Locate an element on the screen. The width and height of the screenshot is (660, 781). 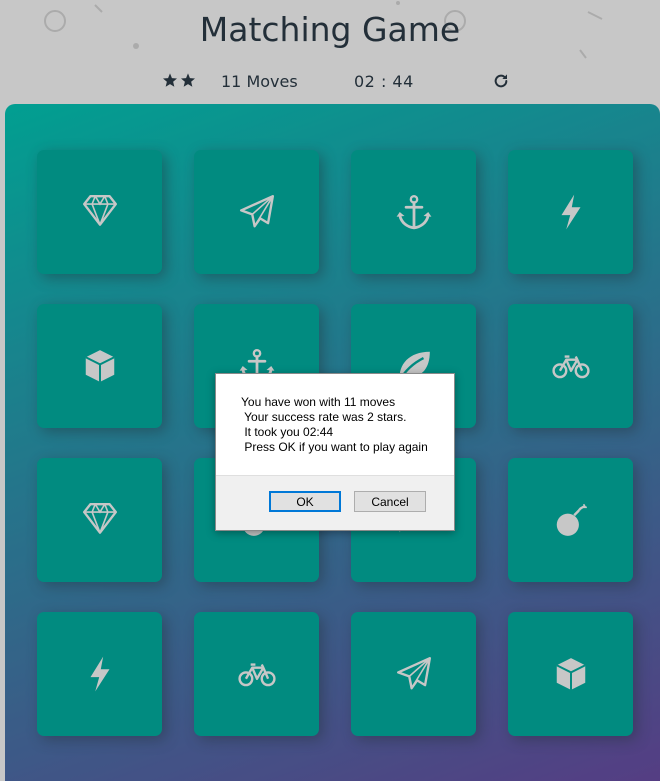
ok-button: OK is located at coordinates (305, 501).